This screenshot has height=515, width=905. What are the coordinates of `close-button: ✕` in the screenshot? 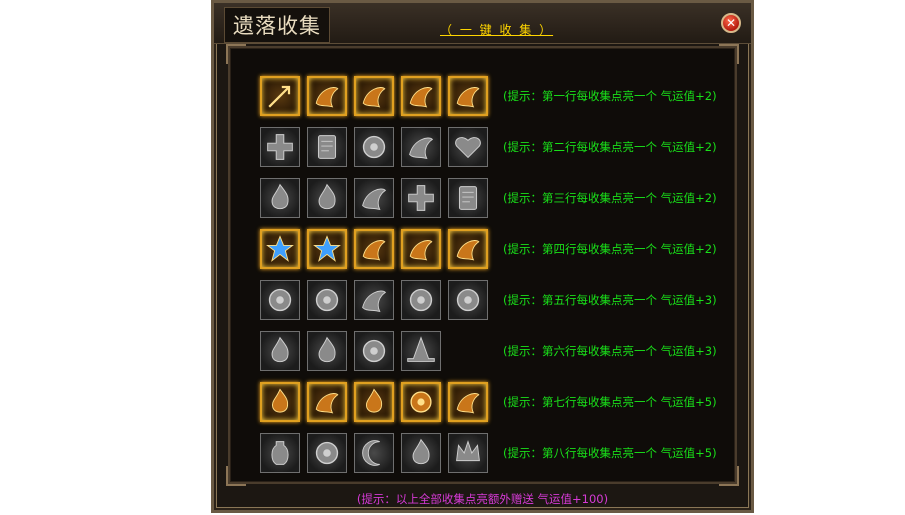 It's located at (731, 23).